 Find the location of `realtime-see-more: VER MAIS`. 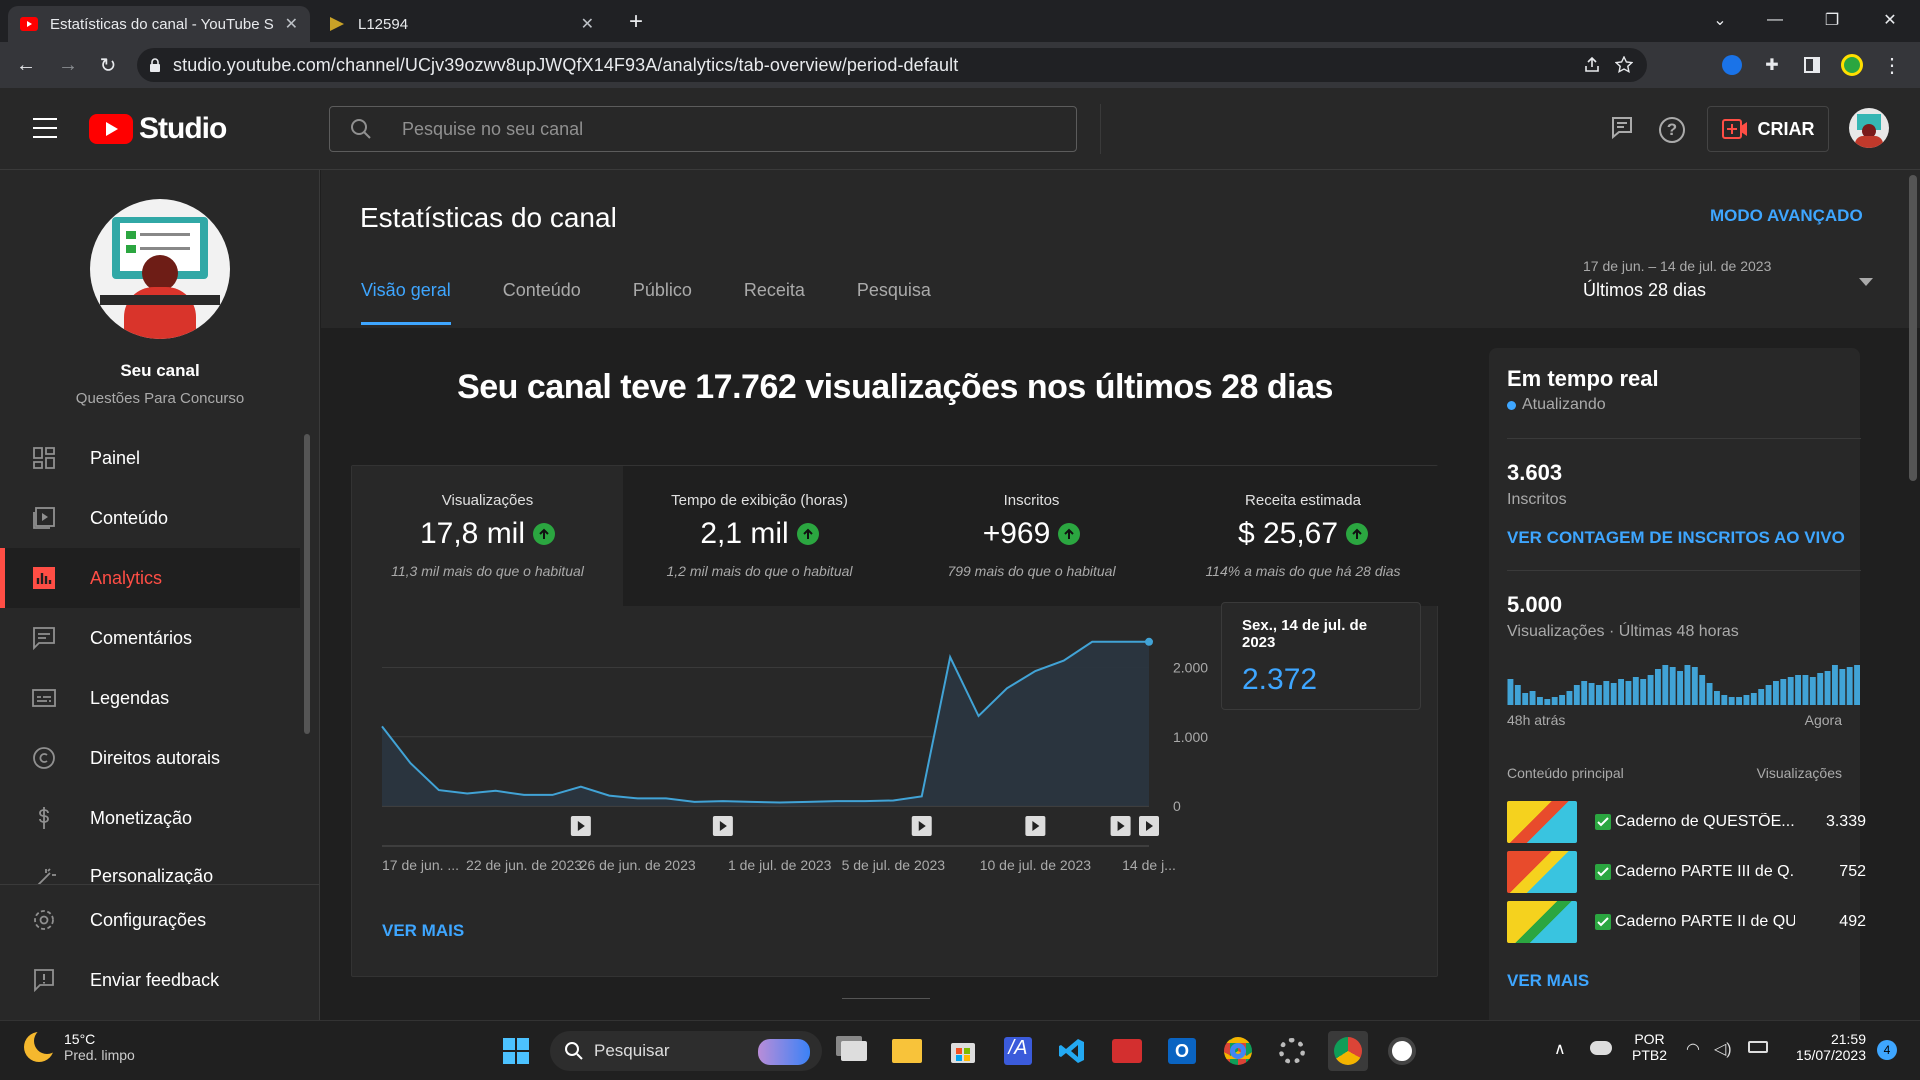

realtime-see-more: VER MAIS is located at coordinates (1548, 981).